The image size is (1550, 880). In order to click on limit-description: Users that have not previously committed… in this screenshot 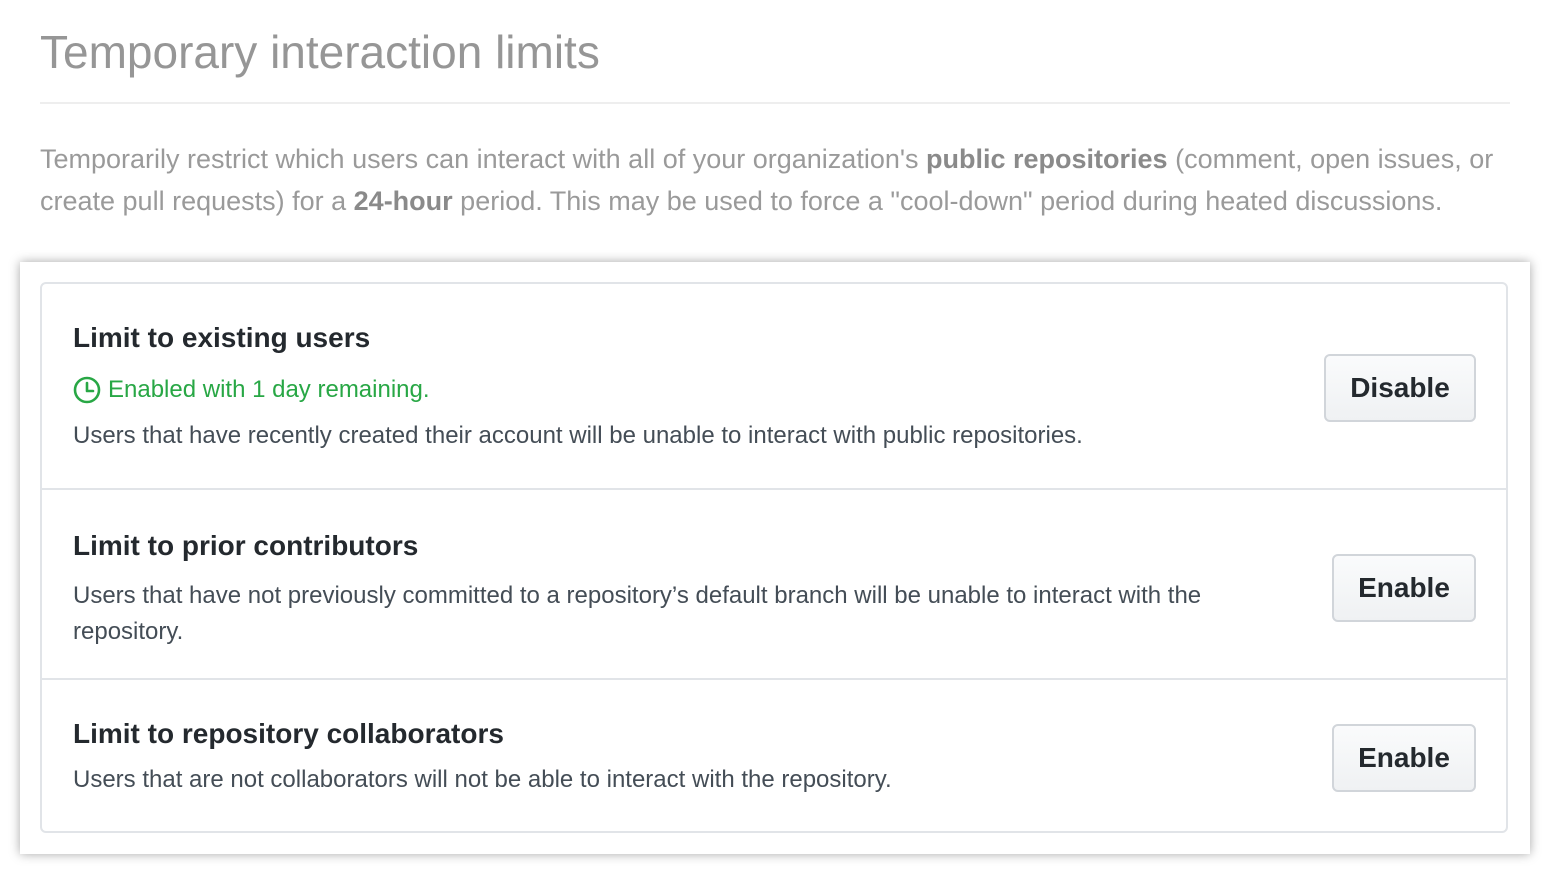, I will do `click(637, 613)`.